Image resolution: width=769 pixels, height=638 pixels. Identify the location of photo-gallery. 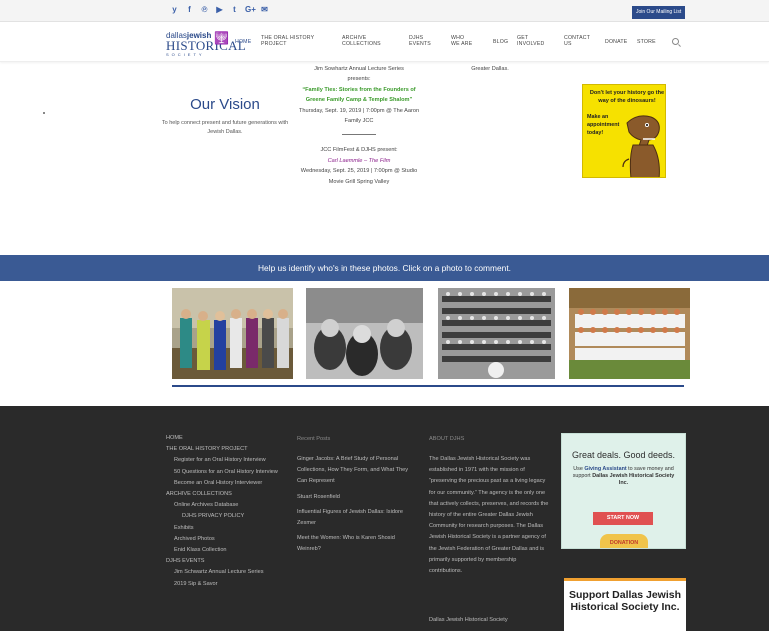
(431, 334).